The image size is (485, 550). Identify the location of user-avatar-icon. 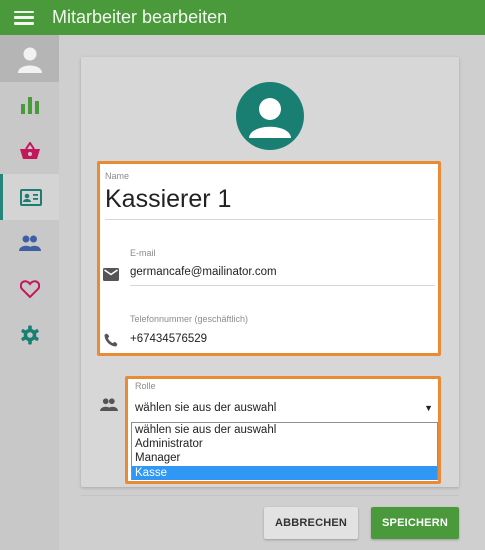
(29, 60).